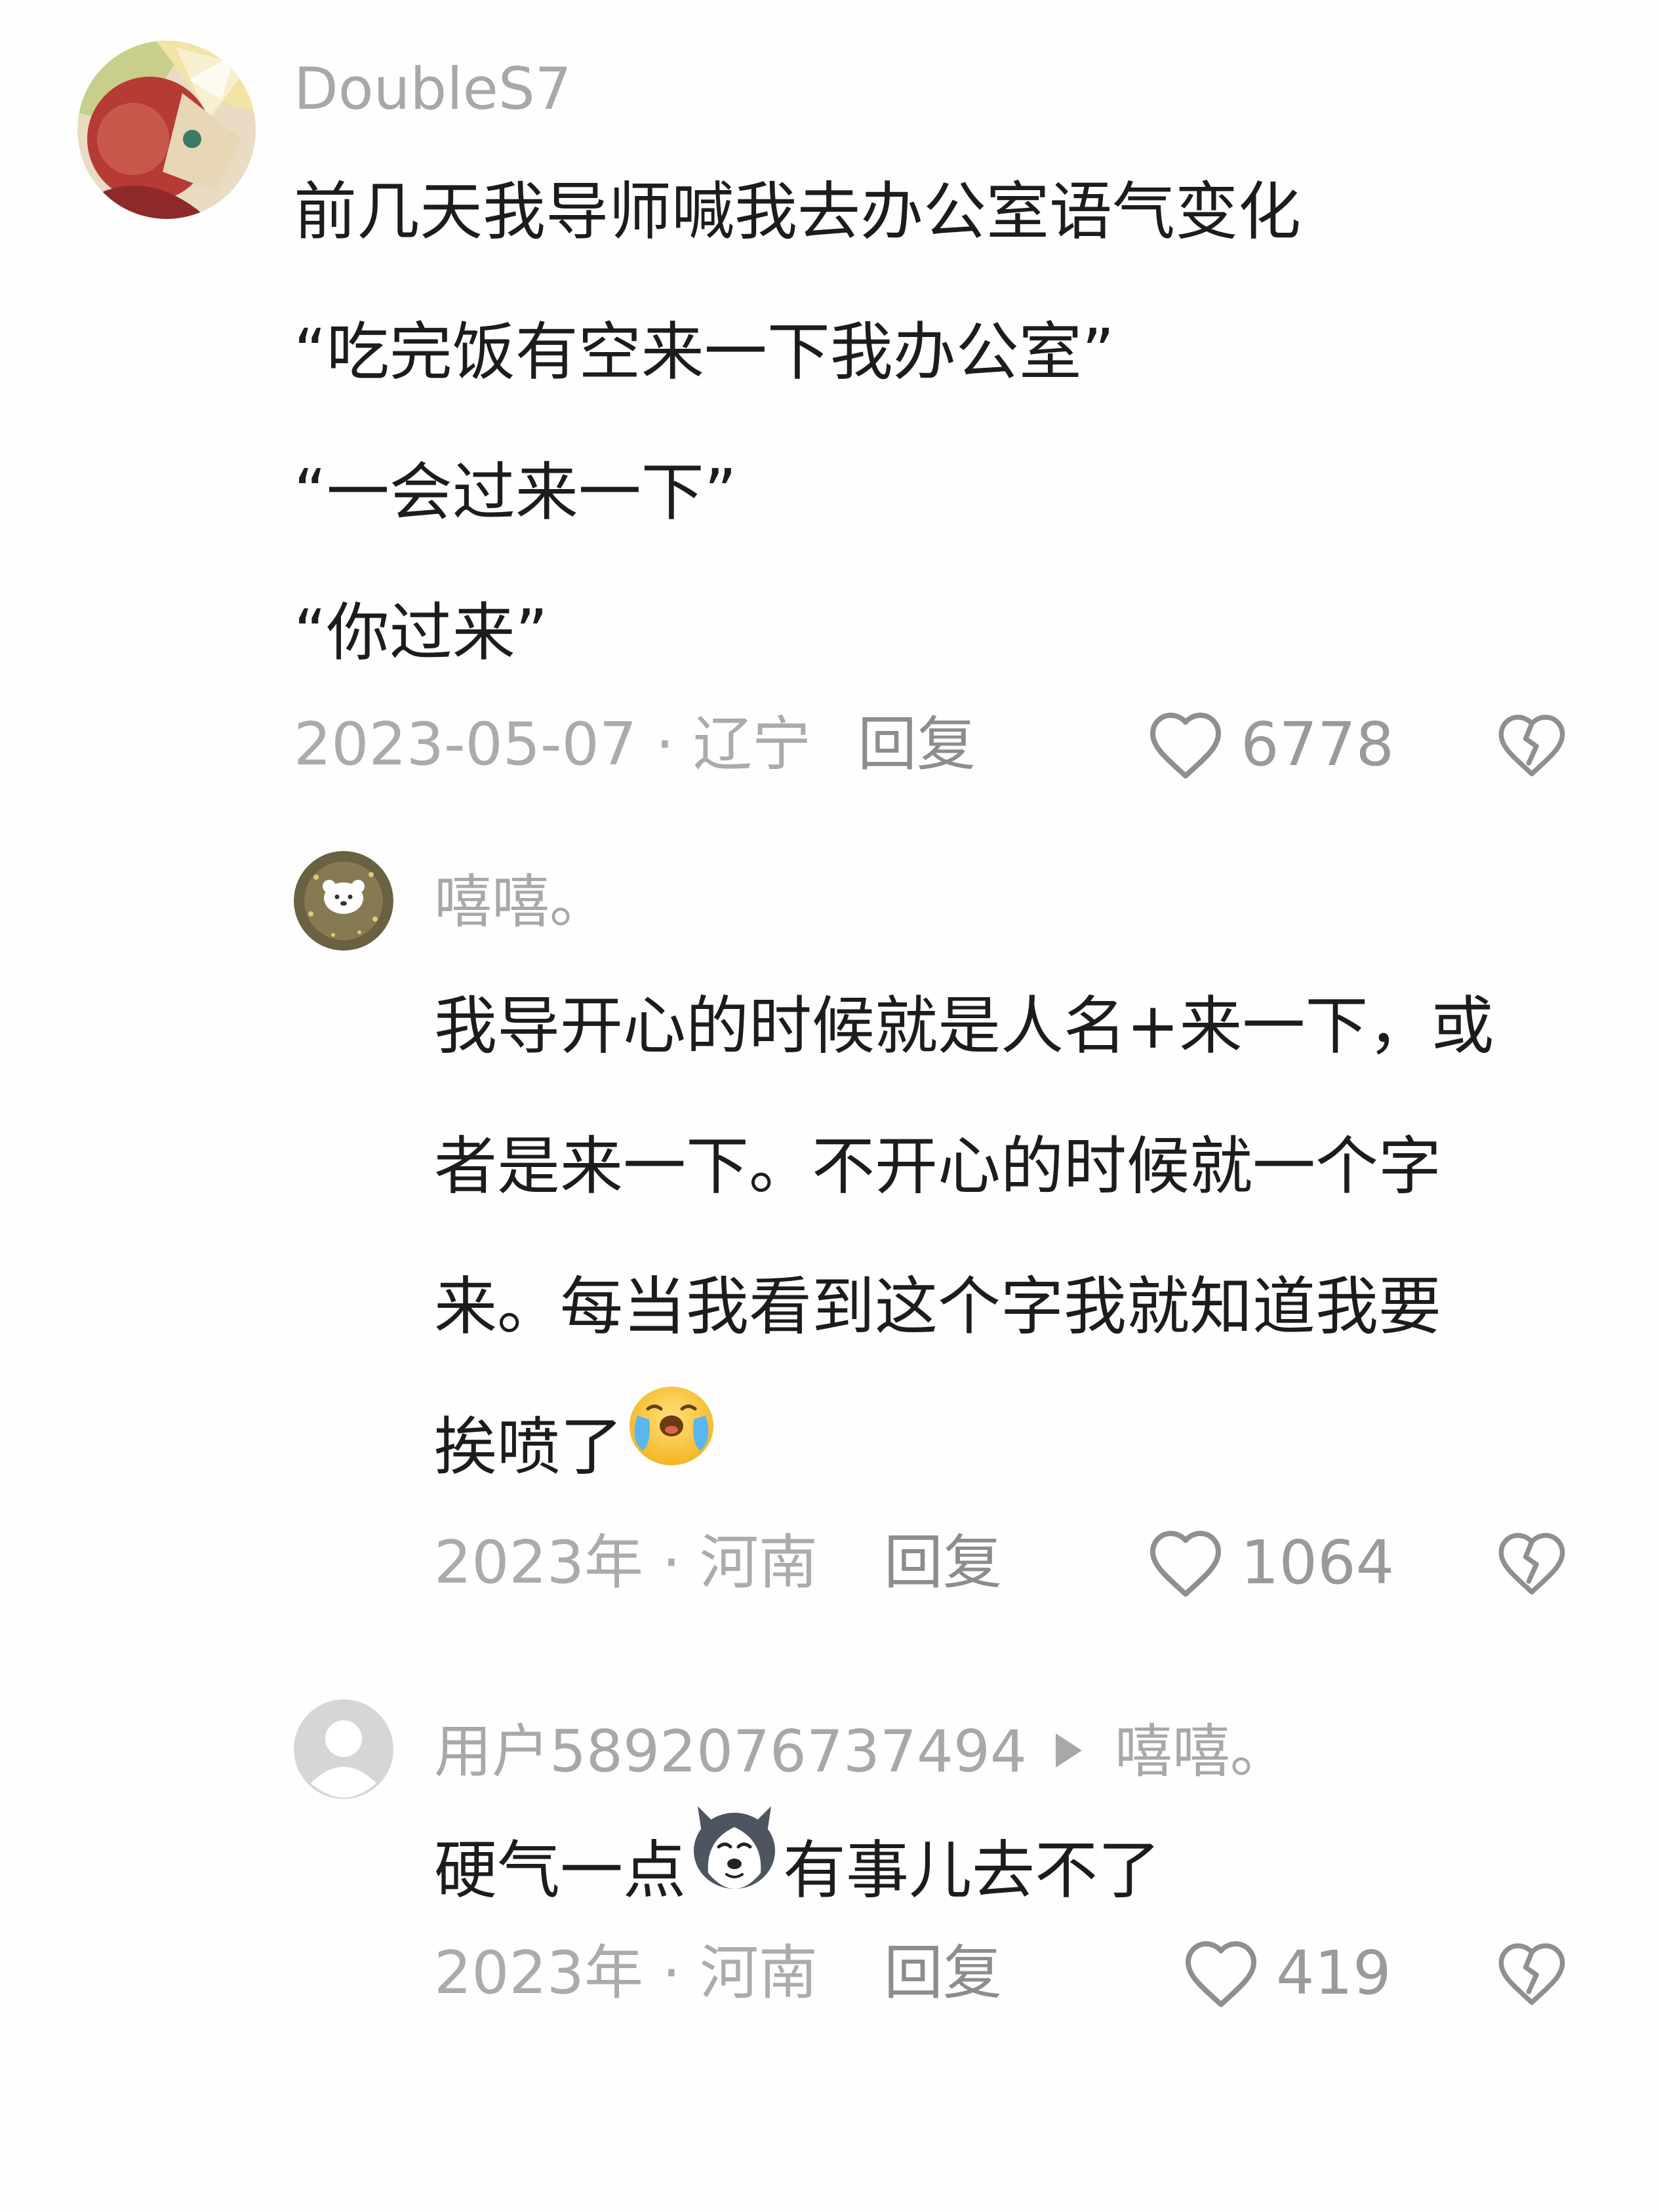  What do you see at coordinates (528, 1447) in the screenshot?
I see `comment-text-fragment: 挨喷了` at bounding box center [528, 1447].